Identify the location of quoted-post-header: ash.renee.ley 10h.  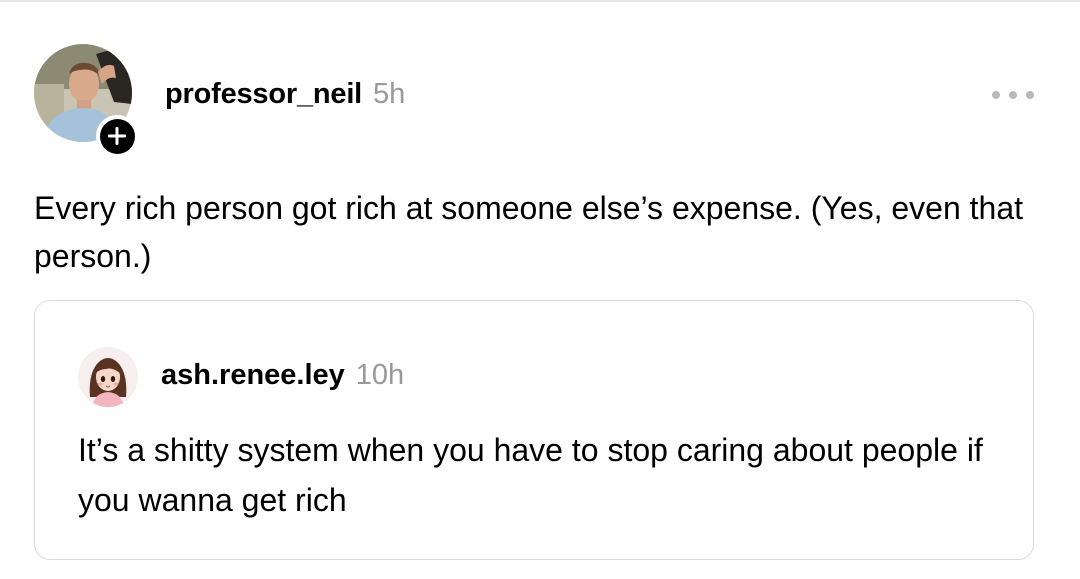
(282, 375).